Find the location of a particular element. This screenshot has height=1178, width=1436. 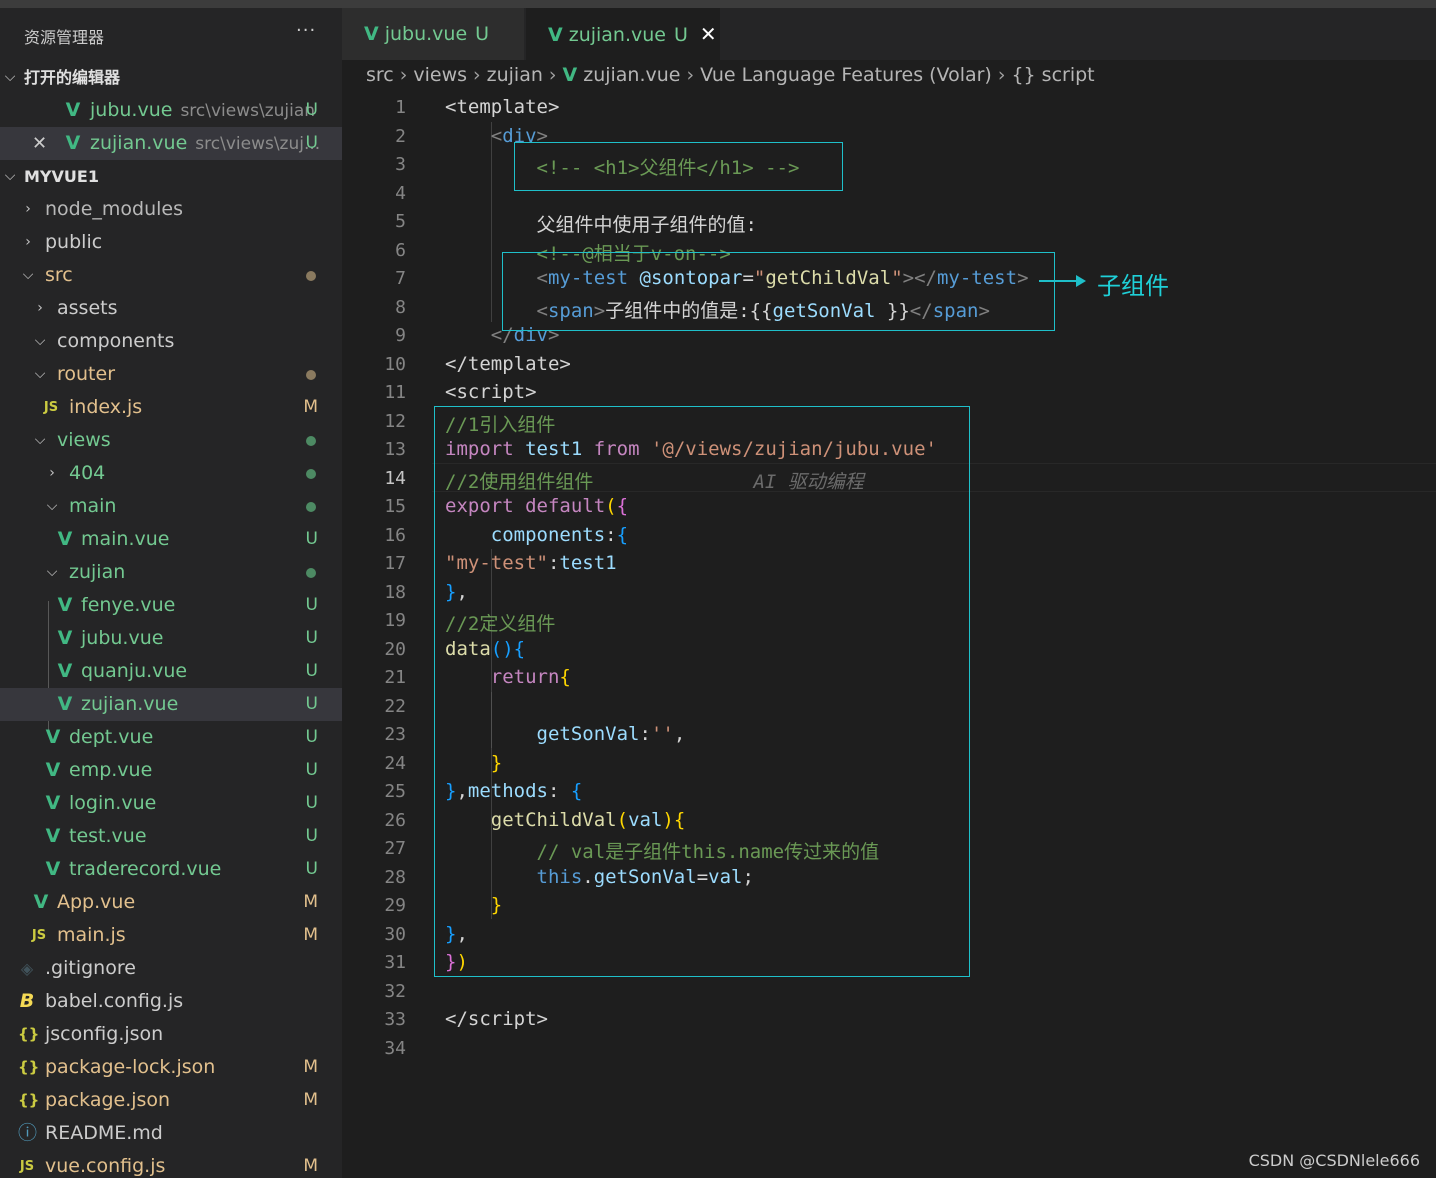

tree-file-app-vue: V App.vue M is located at coordinates (171, 902).